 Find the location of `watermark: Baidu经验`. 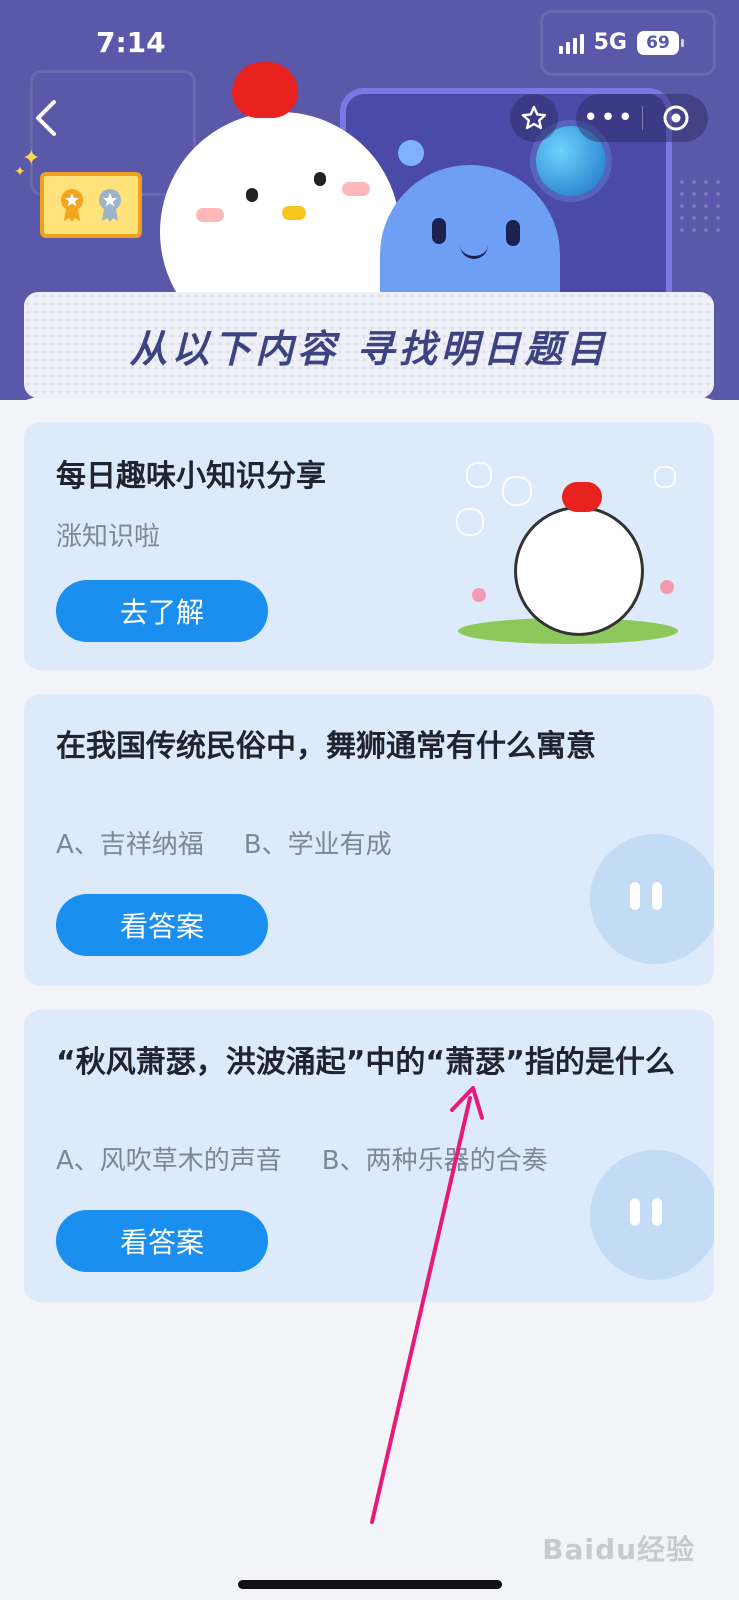

watermark: Baidu经验 is located at coordinates (618, 1549).